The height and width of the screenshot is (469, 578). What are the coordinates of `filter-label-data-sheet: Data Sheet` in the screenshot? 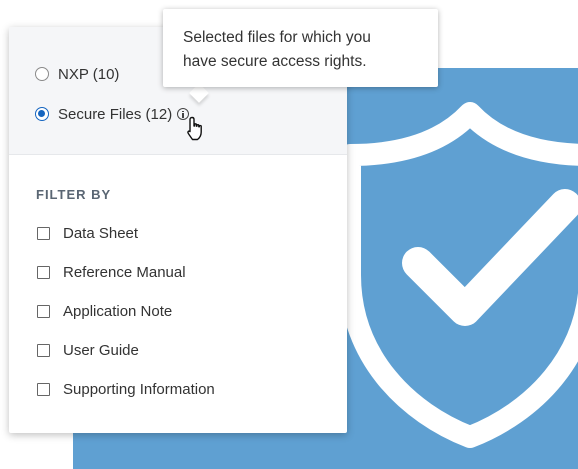 It's located at (101, 233).